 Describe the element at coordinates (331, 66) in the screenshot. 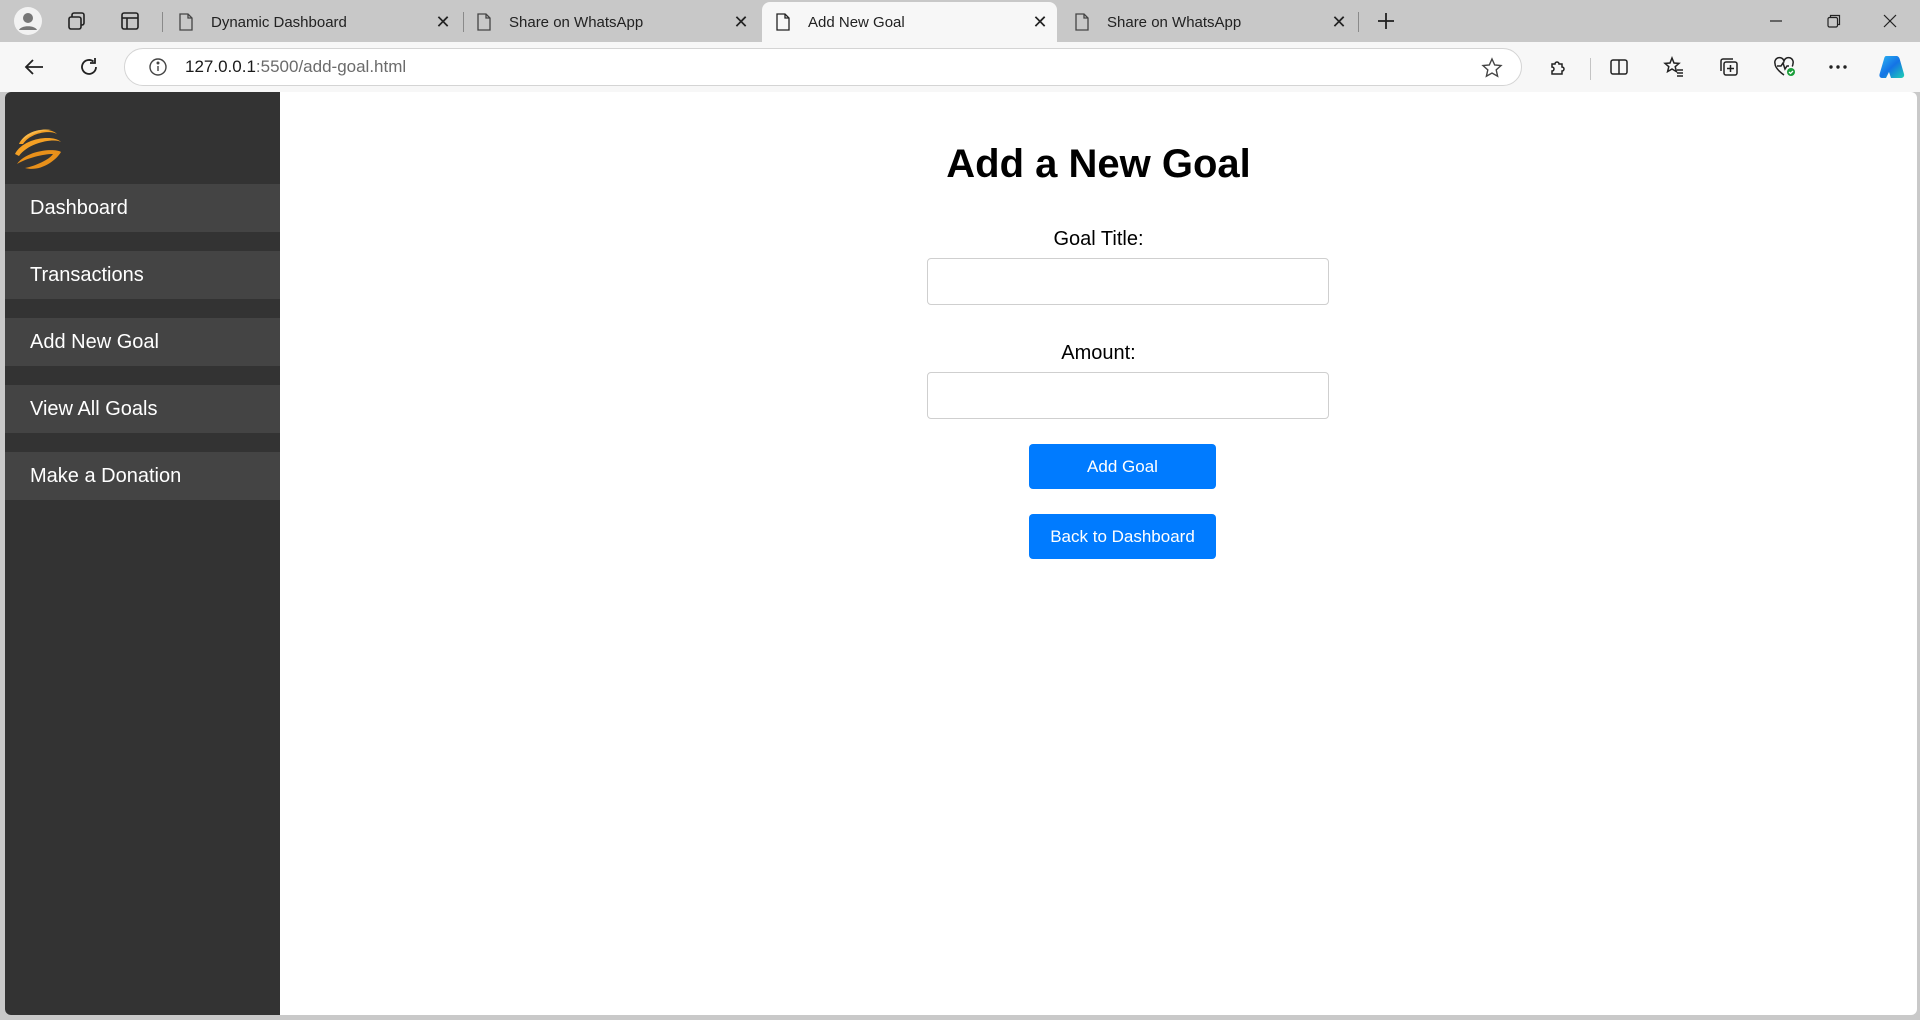

I see `url-path: :5500/add-goal.html` at that location.